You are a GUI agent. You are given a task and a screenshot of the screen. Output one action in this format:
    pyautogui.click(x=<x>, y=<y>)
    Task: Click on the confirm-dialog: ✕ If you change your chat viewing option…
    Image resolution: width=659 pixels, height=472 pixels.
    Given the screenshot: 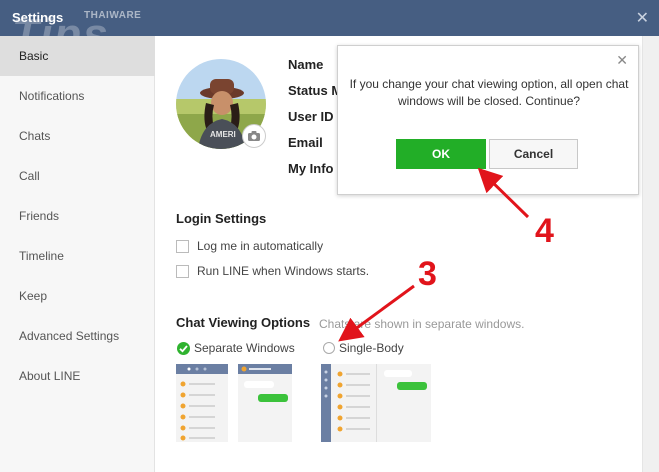 What is the action you would take?
    pyautogui.click(x=488, y=120)
    